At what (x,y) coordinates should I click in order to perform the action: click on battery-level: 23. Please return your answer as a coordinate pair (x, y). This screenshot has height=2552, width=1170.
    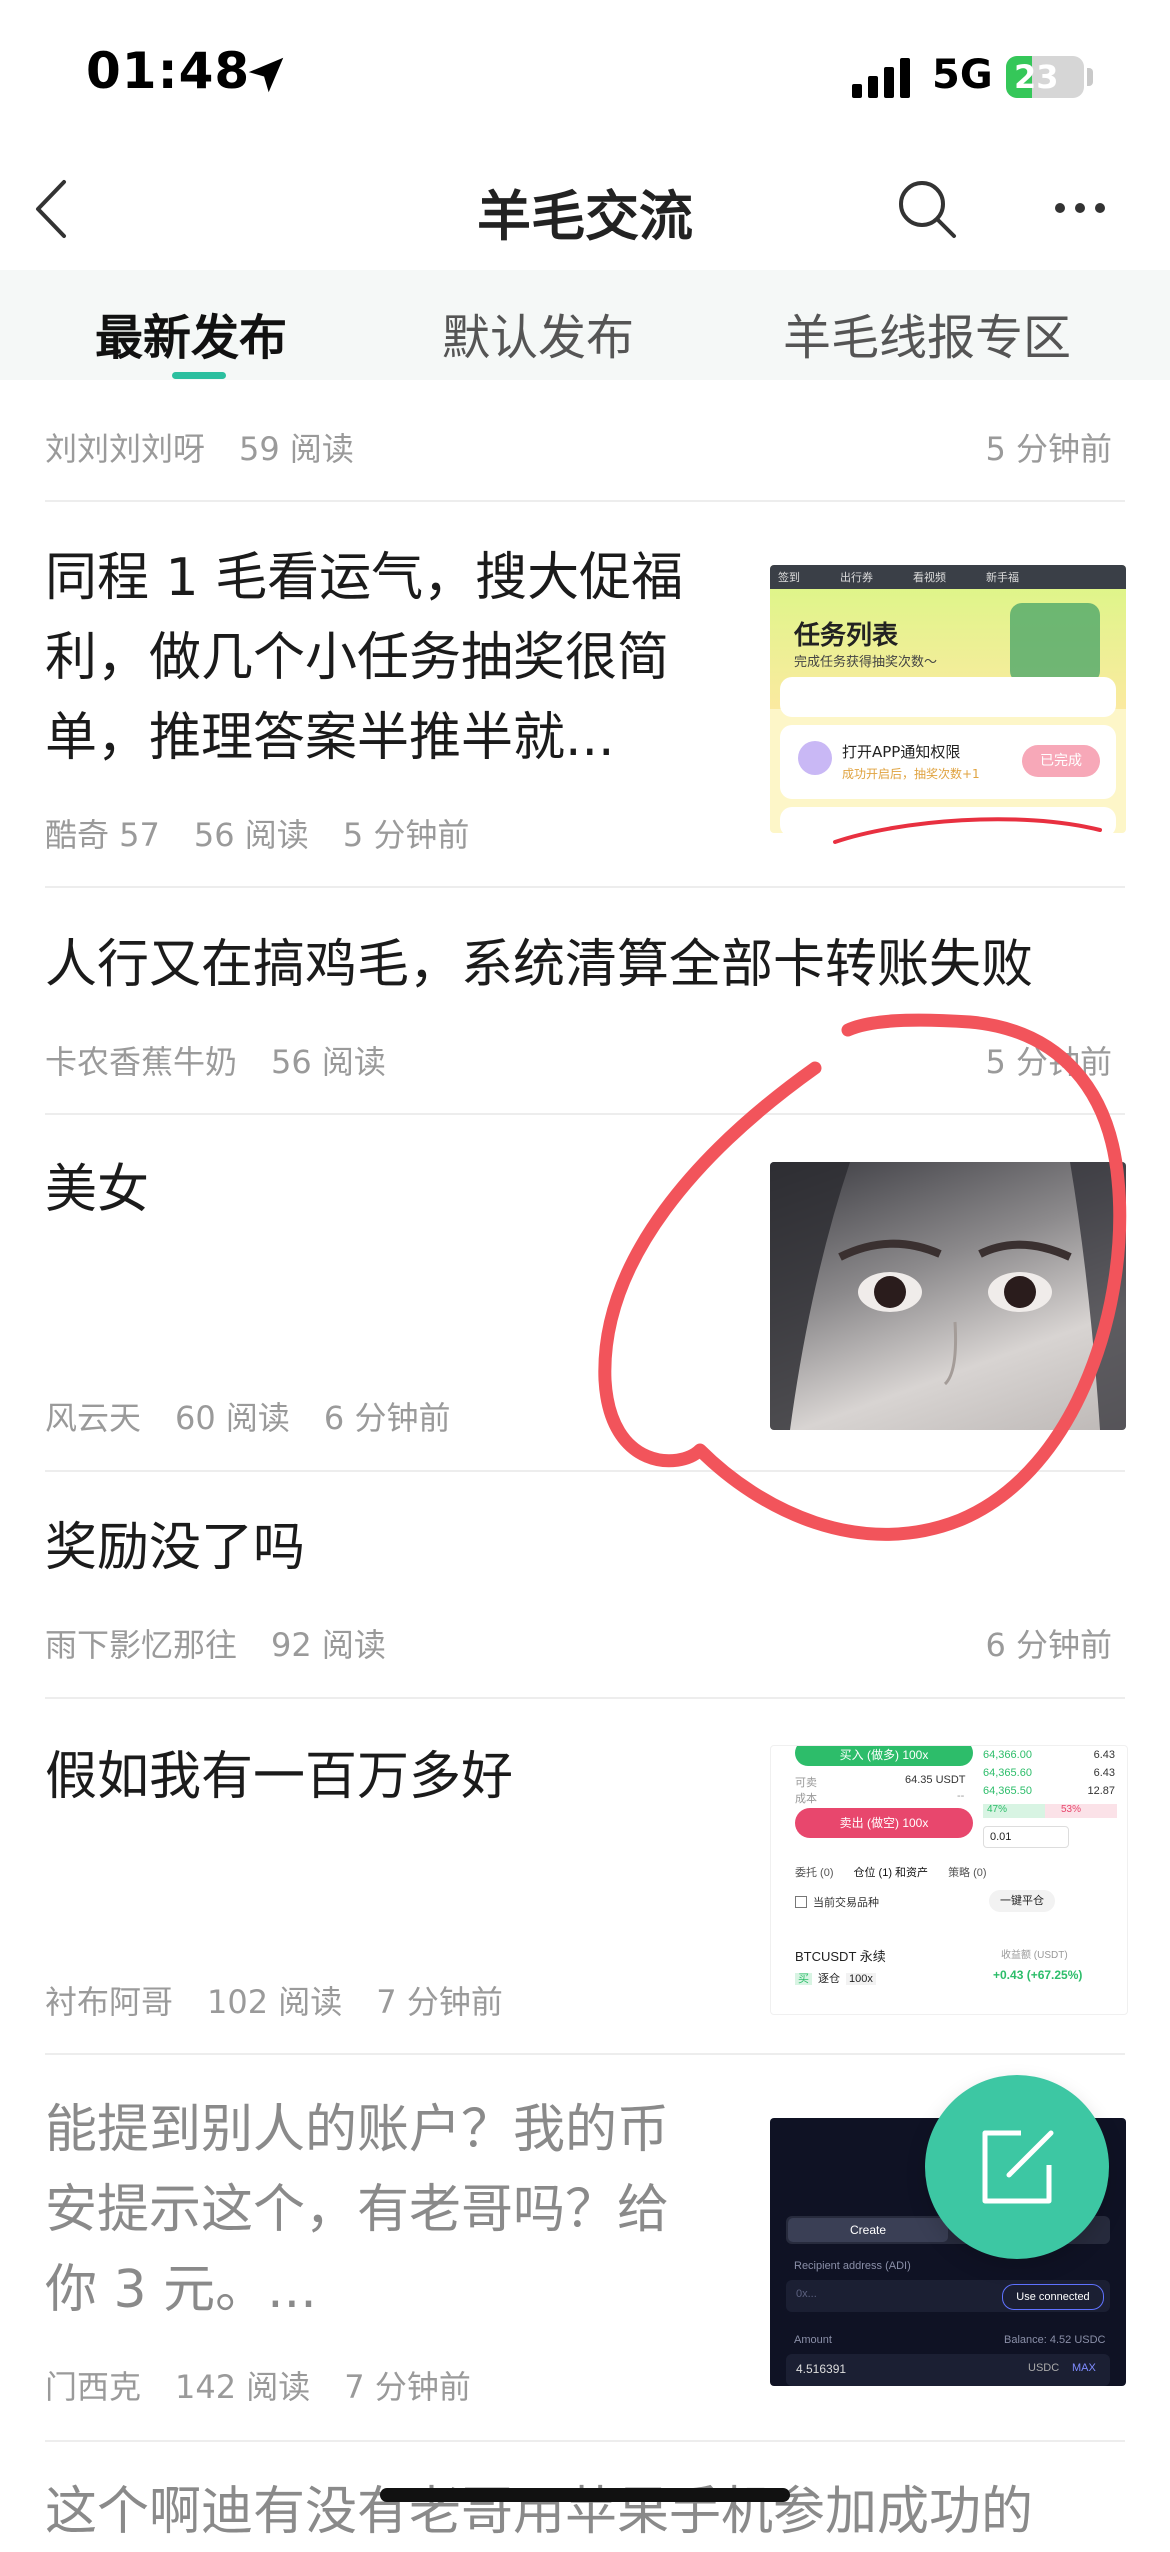
    Looking at the image, I should click on (1036, 77).